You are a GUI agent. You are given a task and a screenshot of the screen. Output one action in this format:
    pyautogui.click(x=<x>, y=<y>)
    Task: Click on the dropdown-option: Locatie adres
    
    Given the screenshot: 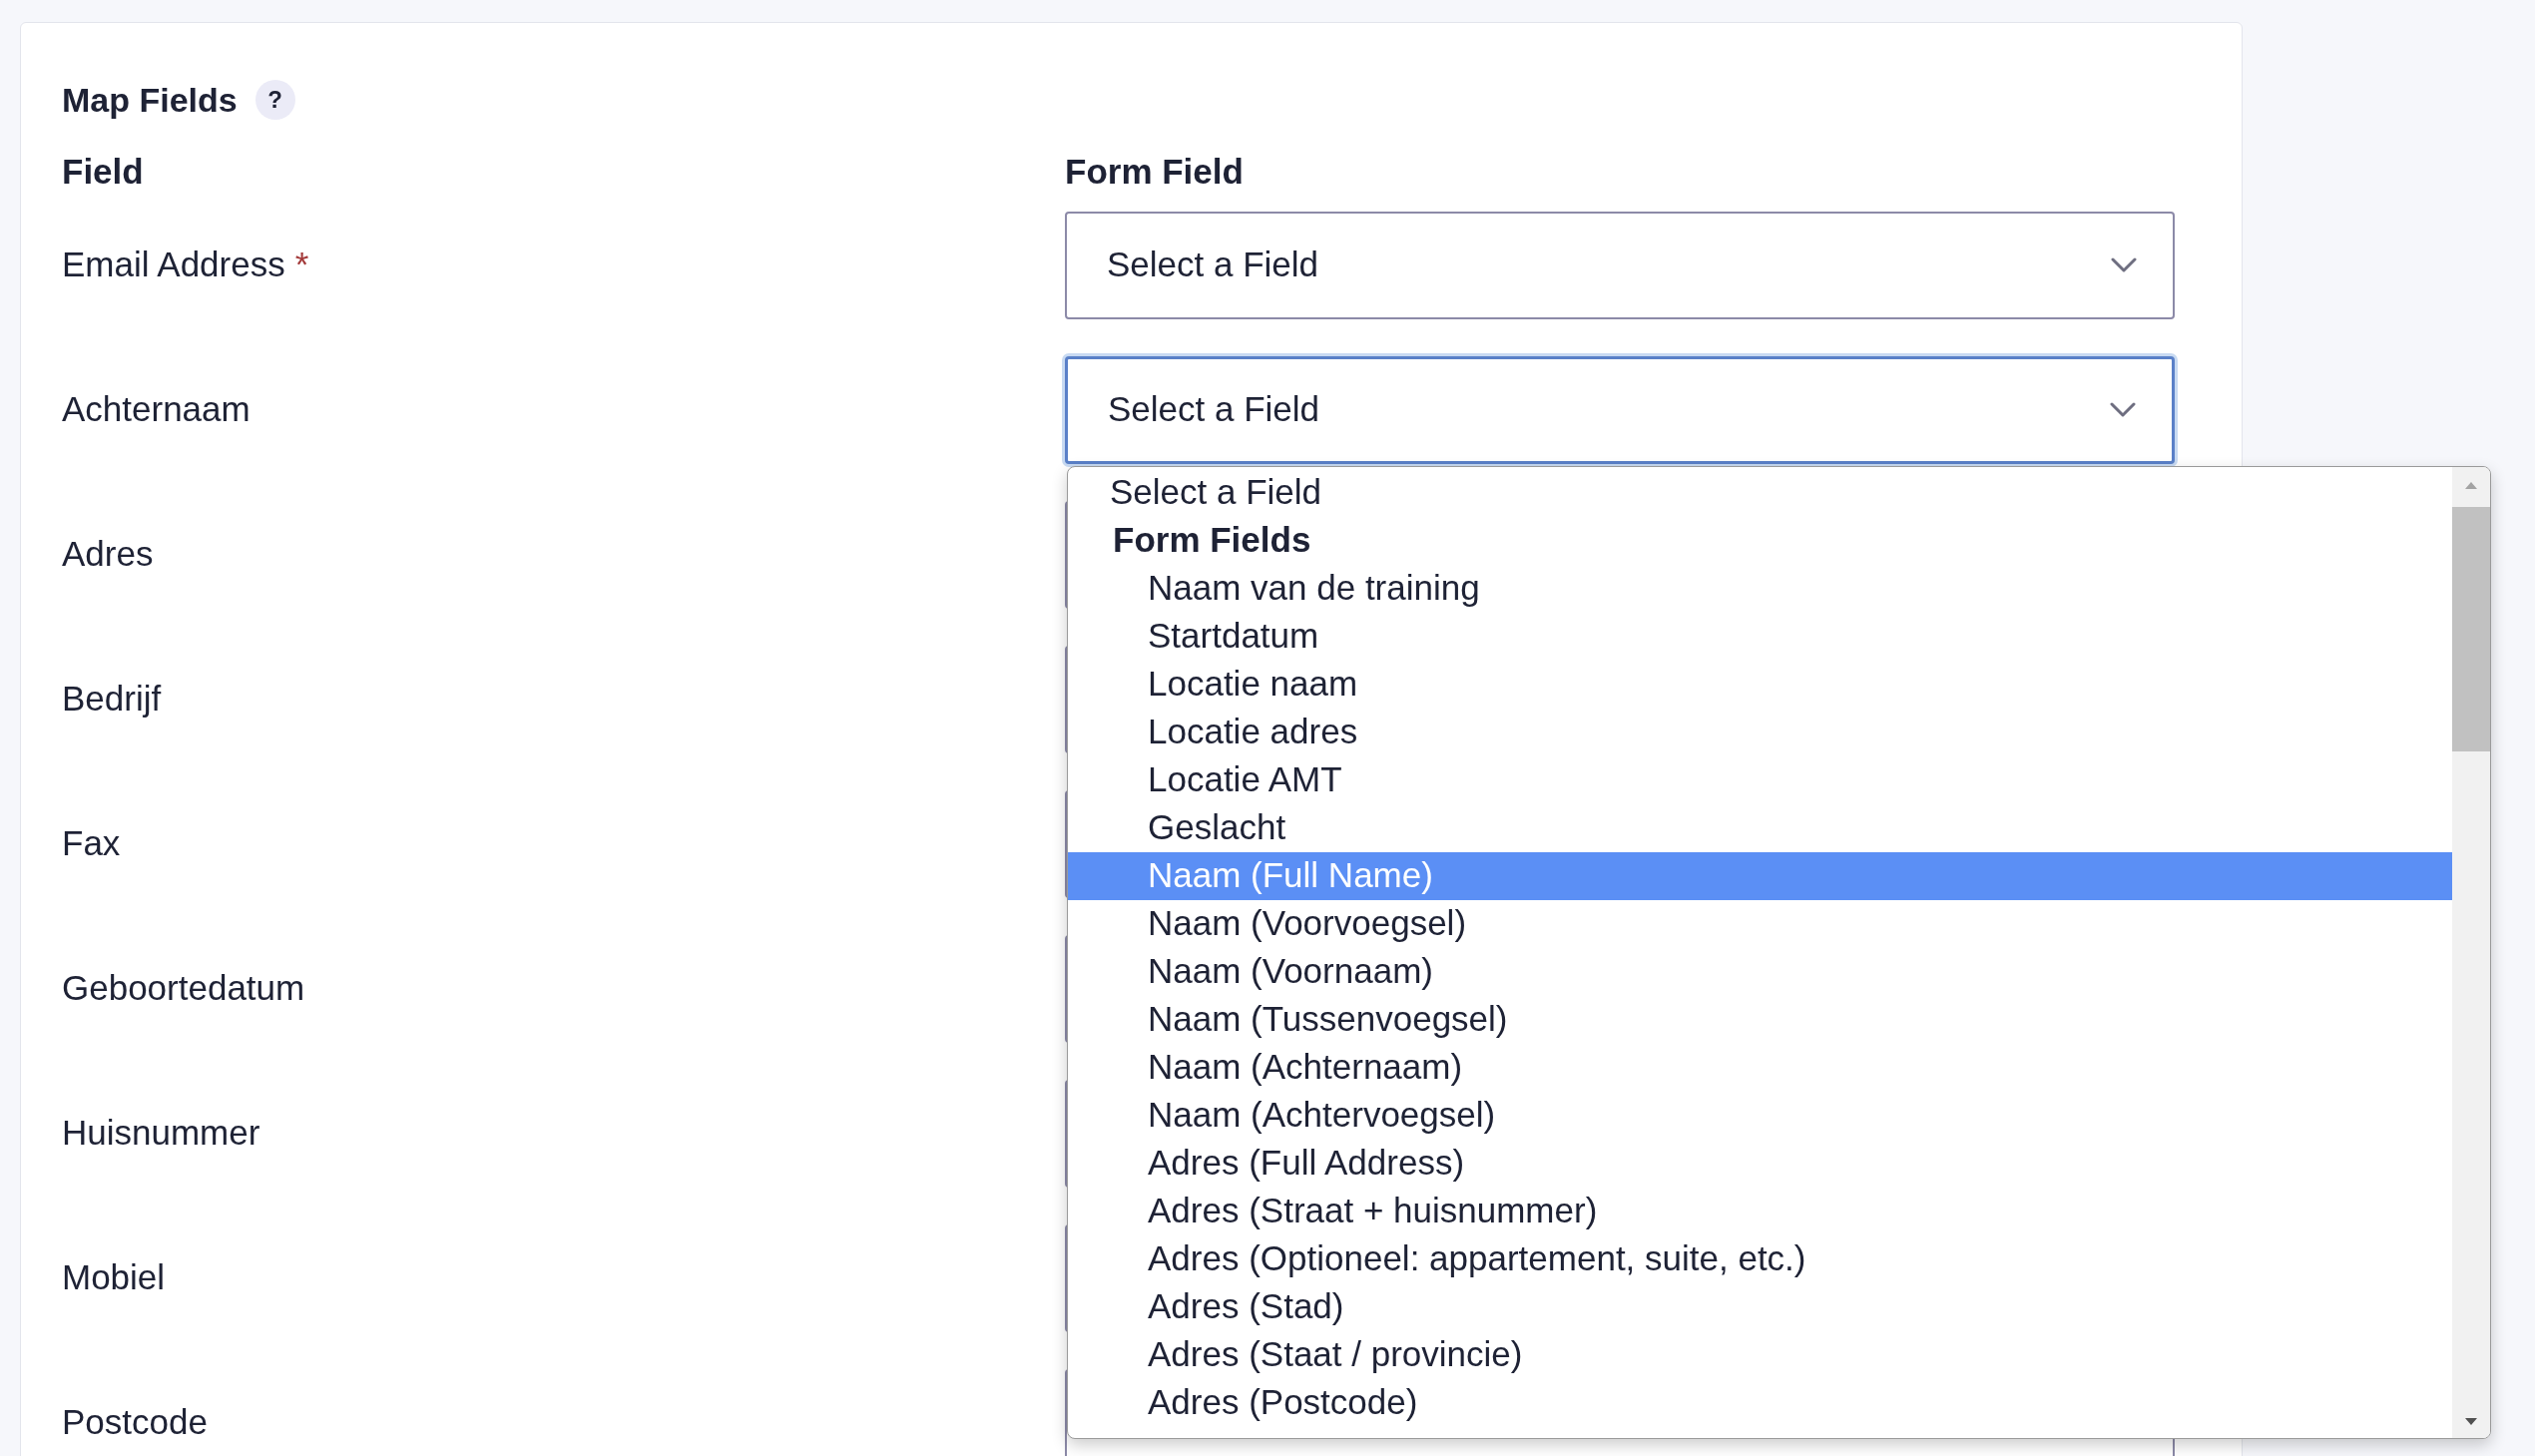 What is the action you would take?
    pyautogui.click(x=1760, y=732)
    